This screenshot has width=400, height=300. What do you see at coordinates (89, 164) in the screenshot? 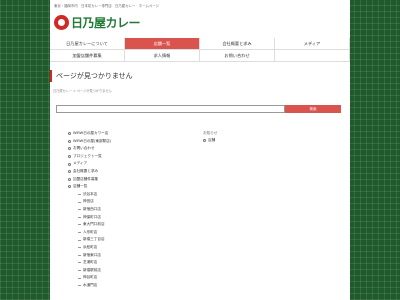
I see `sitemap-link: メディア` at bounding box center [89, 164].